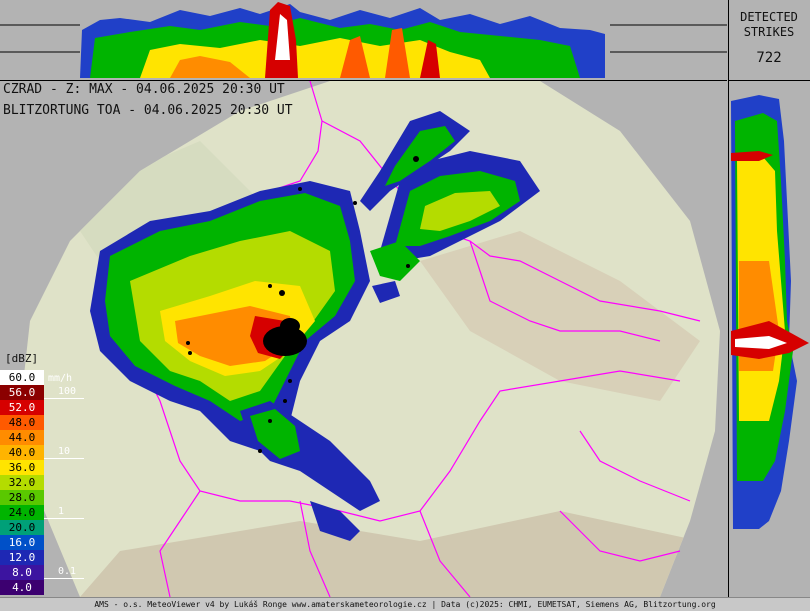  What do you see at coordinates (22, 377) in the screenshot?
I see `legend-entry: 60.0` at bounding box center [22, 377].